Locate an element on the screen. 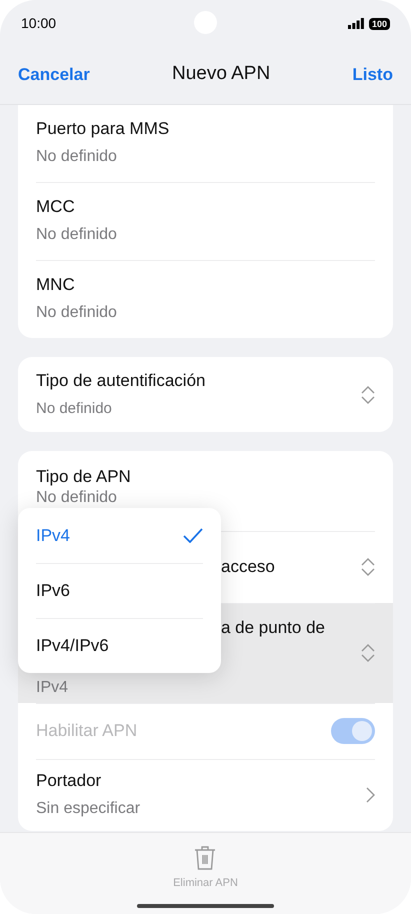 The image size is (411, 914). setting-title: Portador is located at coordinates (69, 781).